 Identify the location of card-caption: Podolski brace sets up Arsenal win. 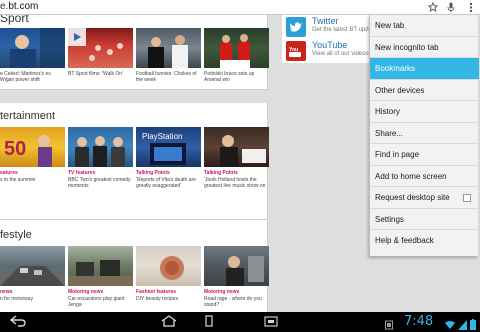
(229, 77).